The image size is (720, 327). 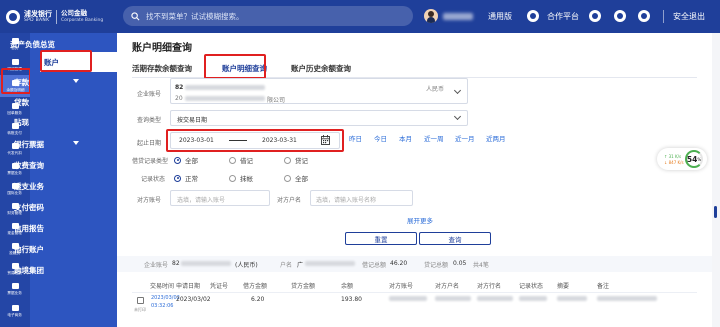 I want to click on reset-button: 重置, so click(x=381, y=238).